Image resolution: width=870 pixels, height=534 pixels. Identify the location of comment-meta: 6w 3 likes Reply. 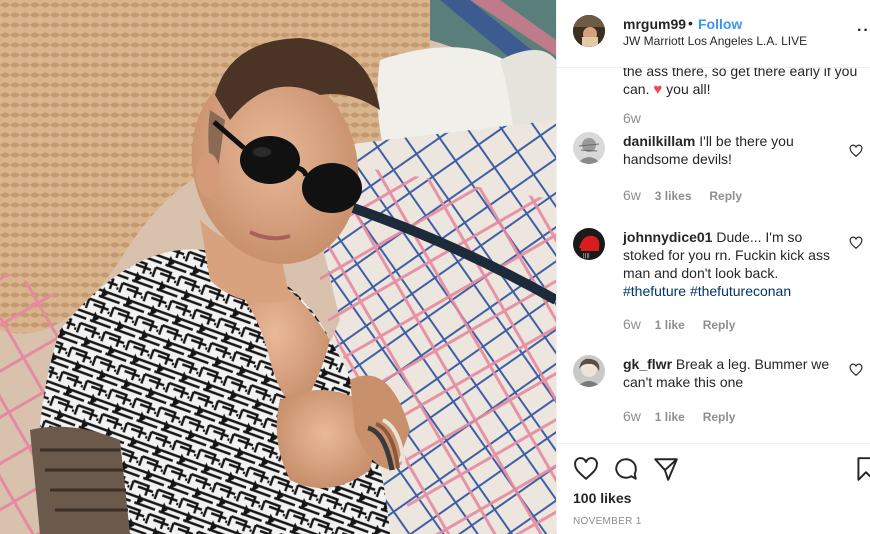
(682, 195).